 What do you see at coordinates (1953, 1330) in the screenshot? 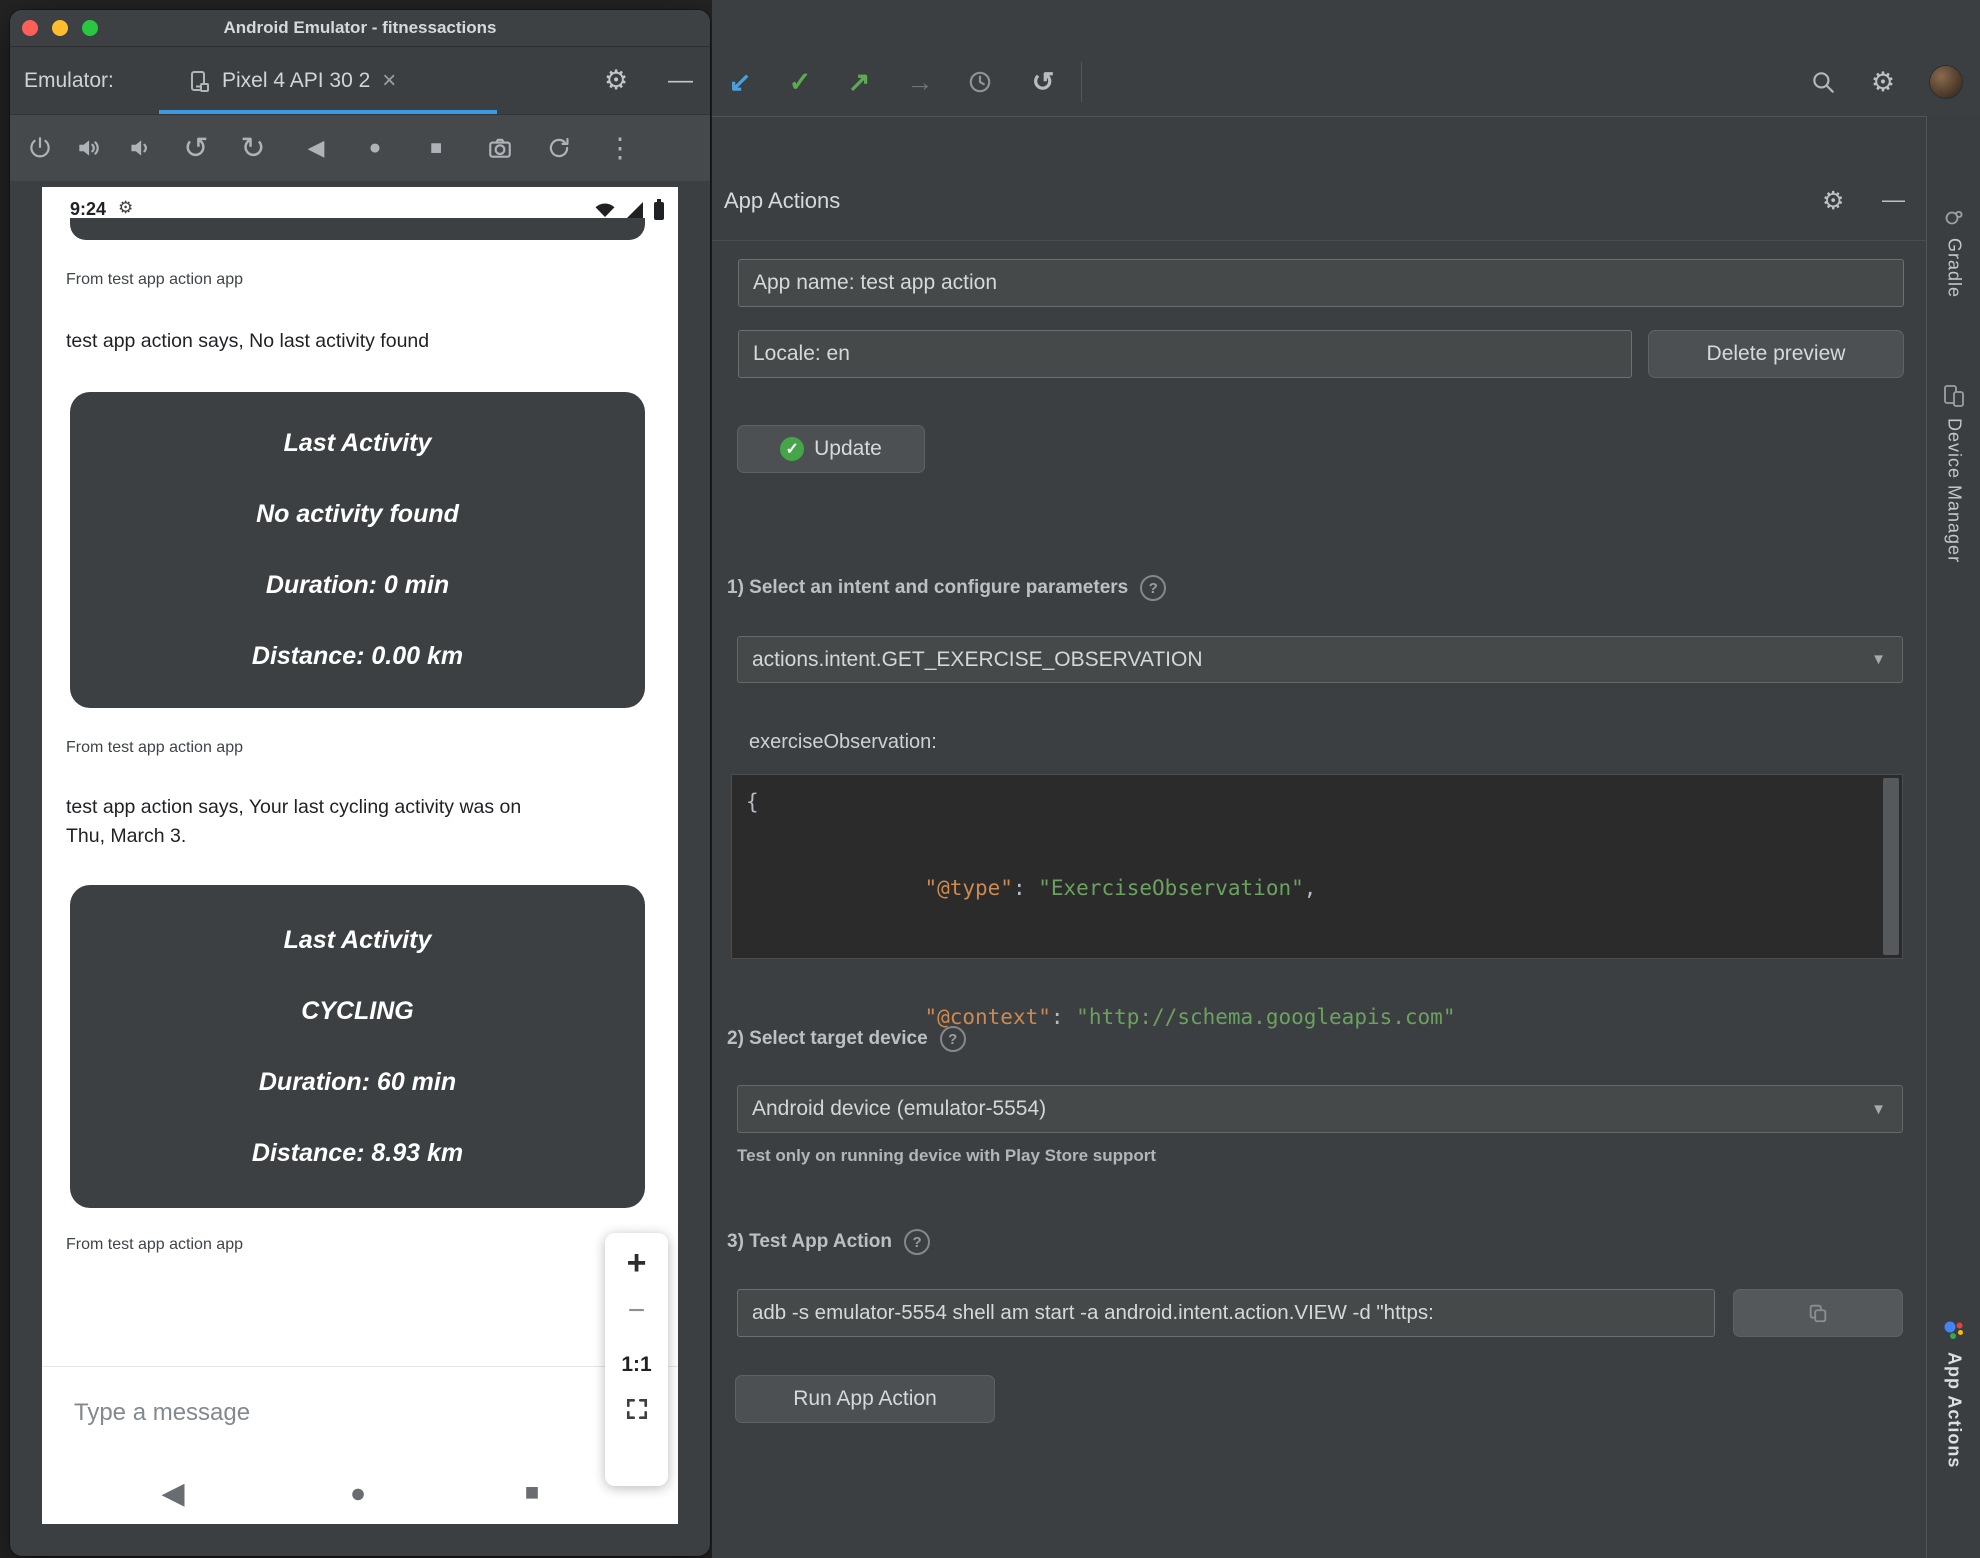
I see `assistant-icon` at bounding box center [1953, 1330].